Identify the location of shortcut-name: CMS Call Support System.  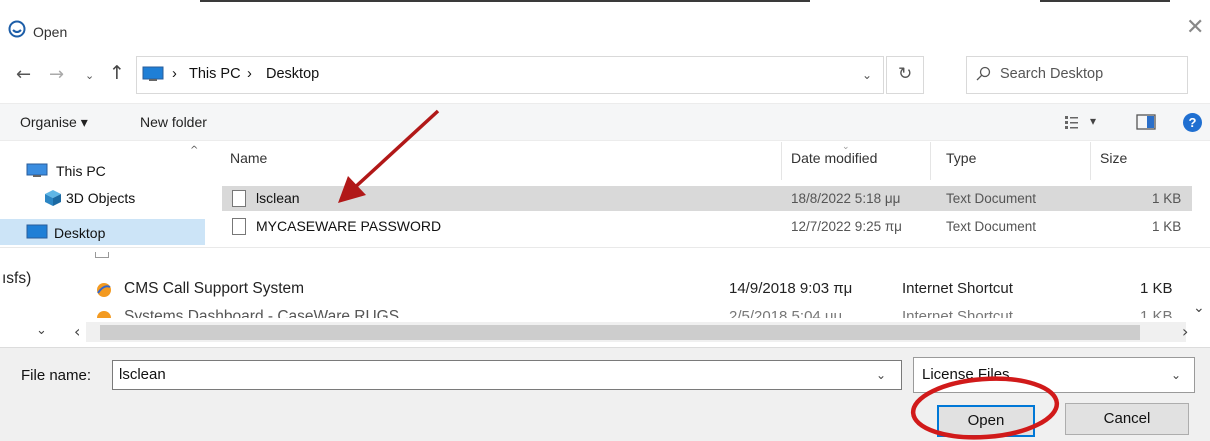
(214, 288).